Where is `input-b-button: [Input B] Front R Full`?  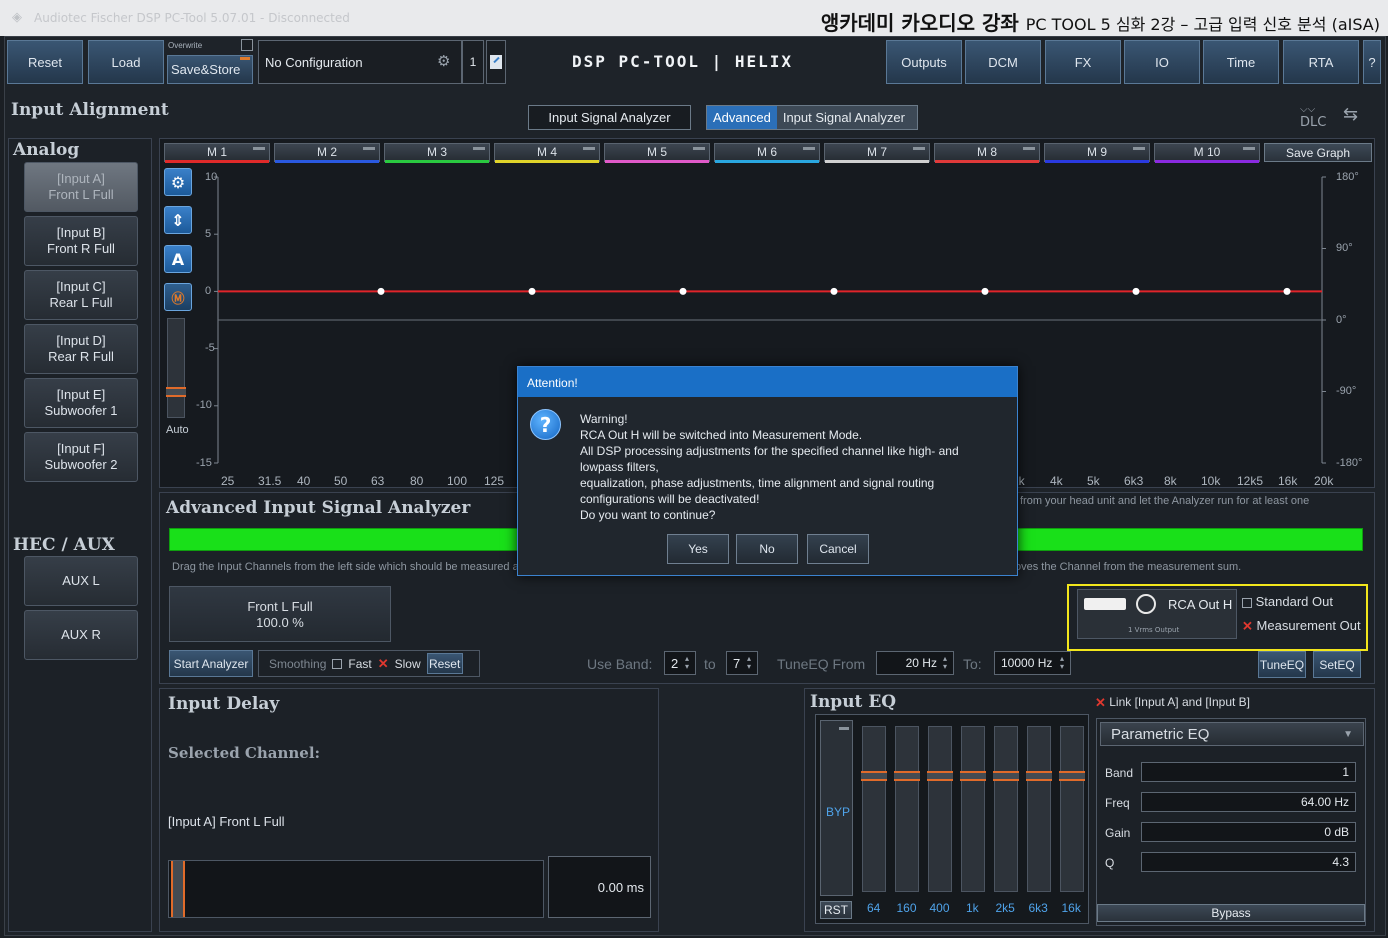
input-b-button: [Input B] Front R Full is located at coordinates (81, 241).